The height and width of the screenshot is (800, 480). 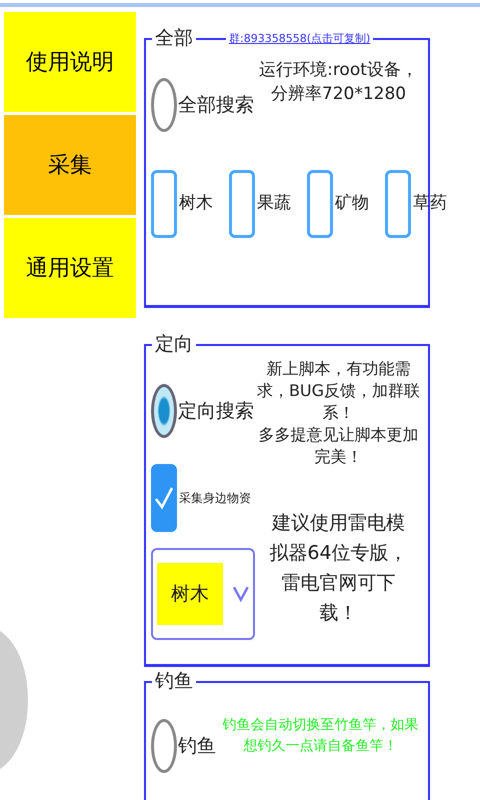 What do you see at coordinates (339, 446) in the screenshot?
I see `info-text: 多多提意见让脚本更加完美！` at bounding box center [339, 446].